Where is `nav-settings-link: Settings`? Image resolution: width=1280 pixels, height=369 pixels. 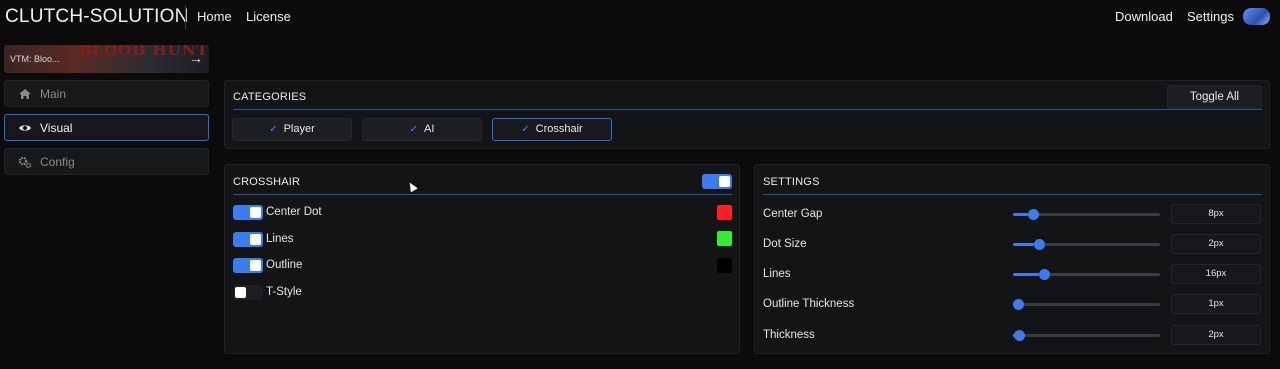 nav-settings-link: Settings is located at coordinates (1210, 16).